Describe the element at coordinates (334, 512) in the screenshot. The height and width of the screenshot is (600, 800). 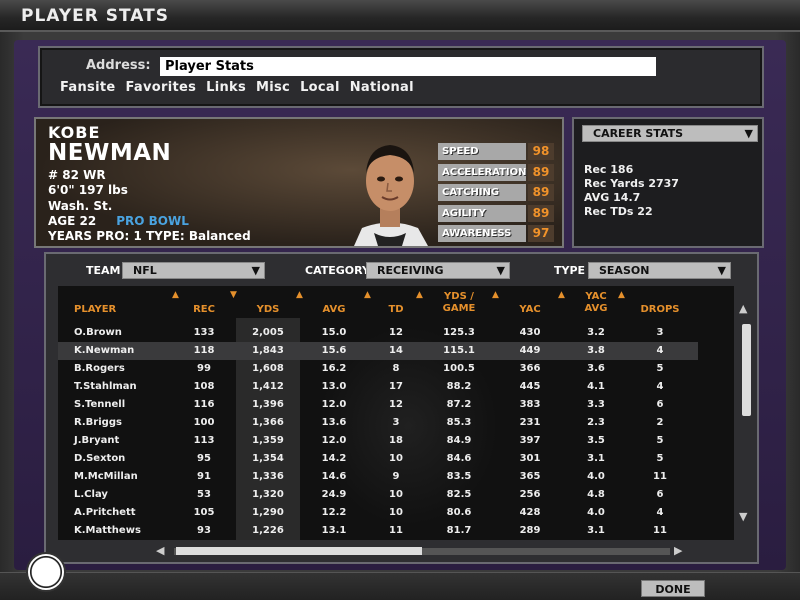
I see `cell-avg: 12.2` at that location.